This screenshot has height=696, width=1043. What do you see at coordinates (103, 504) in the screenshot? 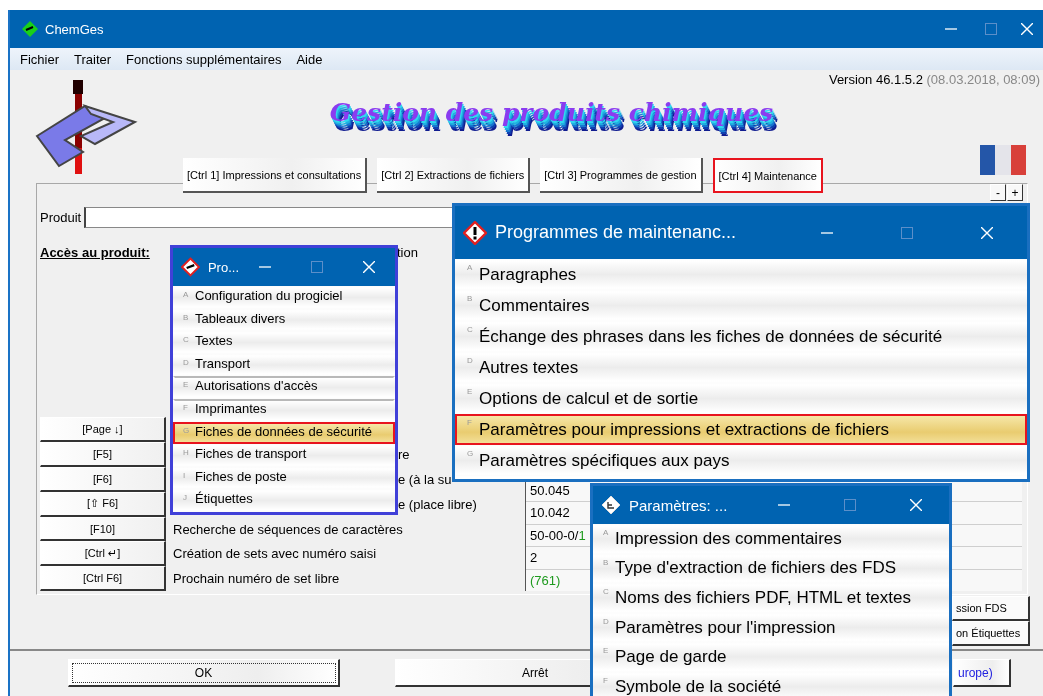
I see `shortcut-button: [⇧ F6]` at bounding box center [103, 504].